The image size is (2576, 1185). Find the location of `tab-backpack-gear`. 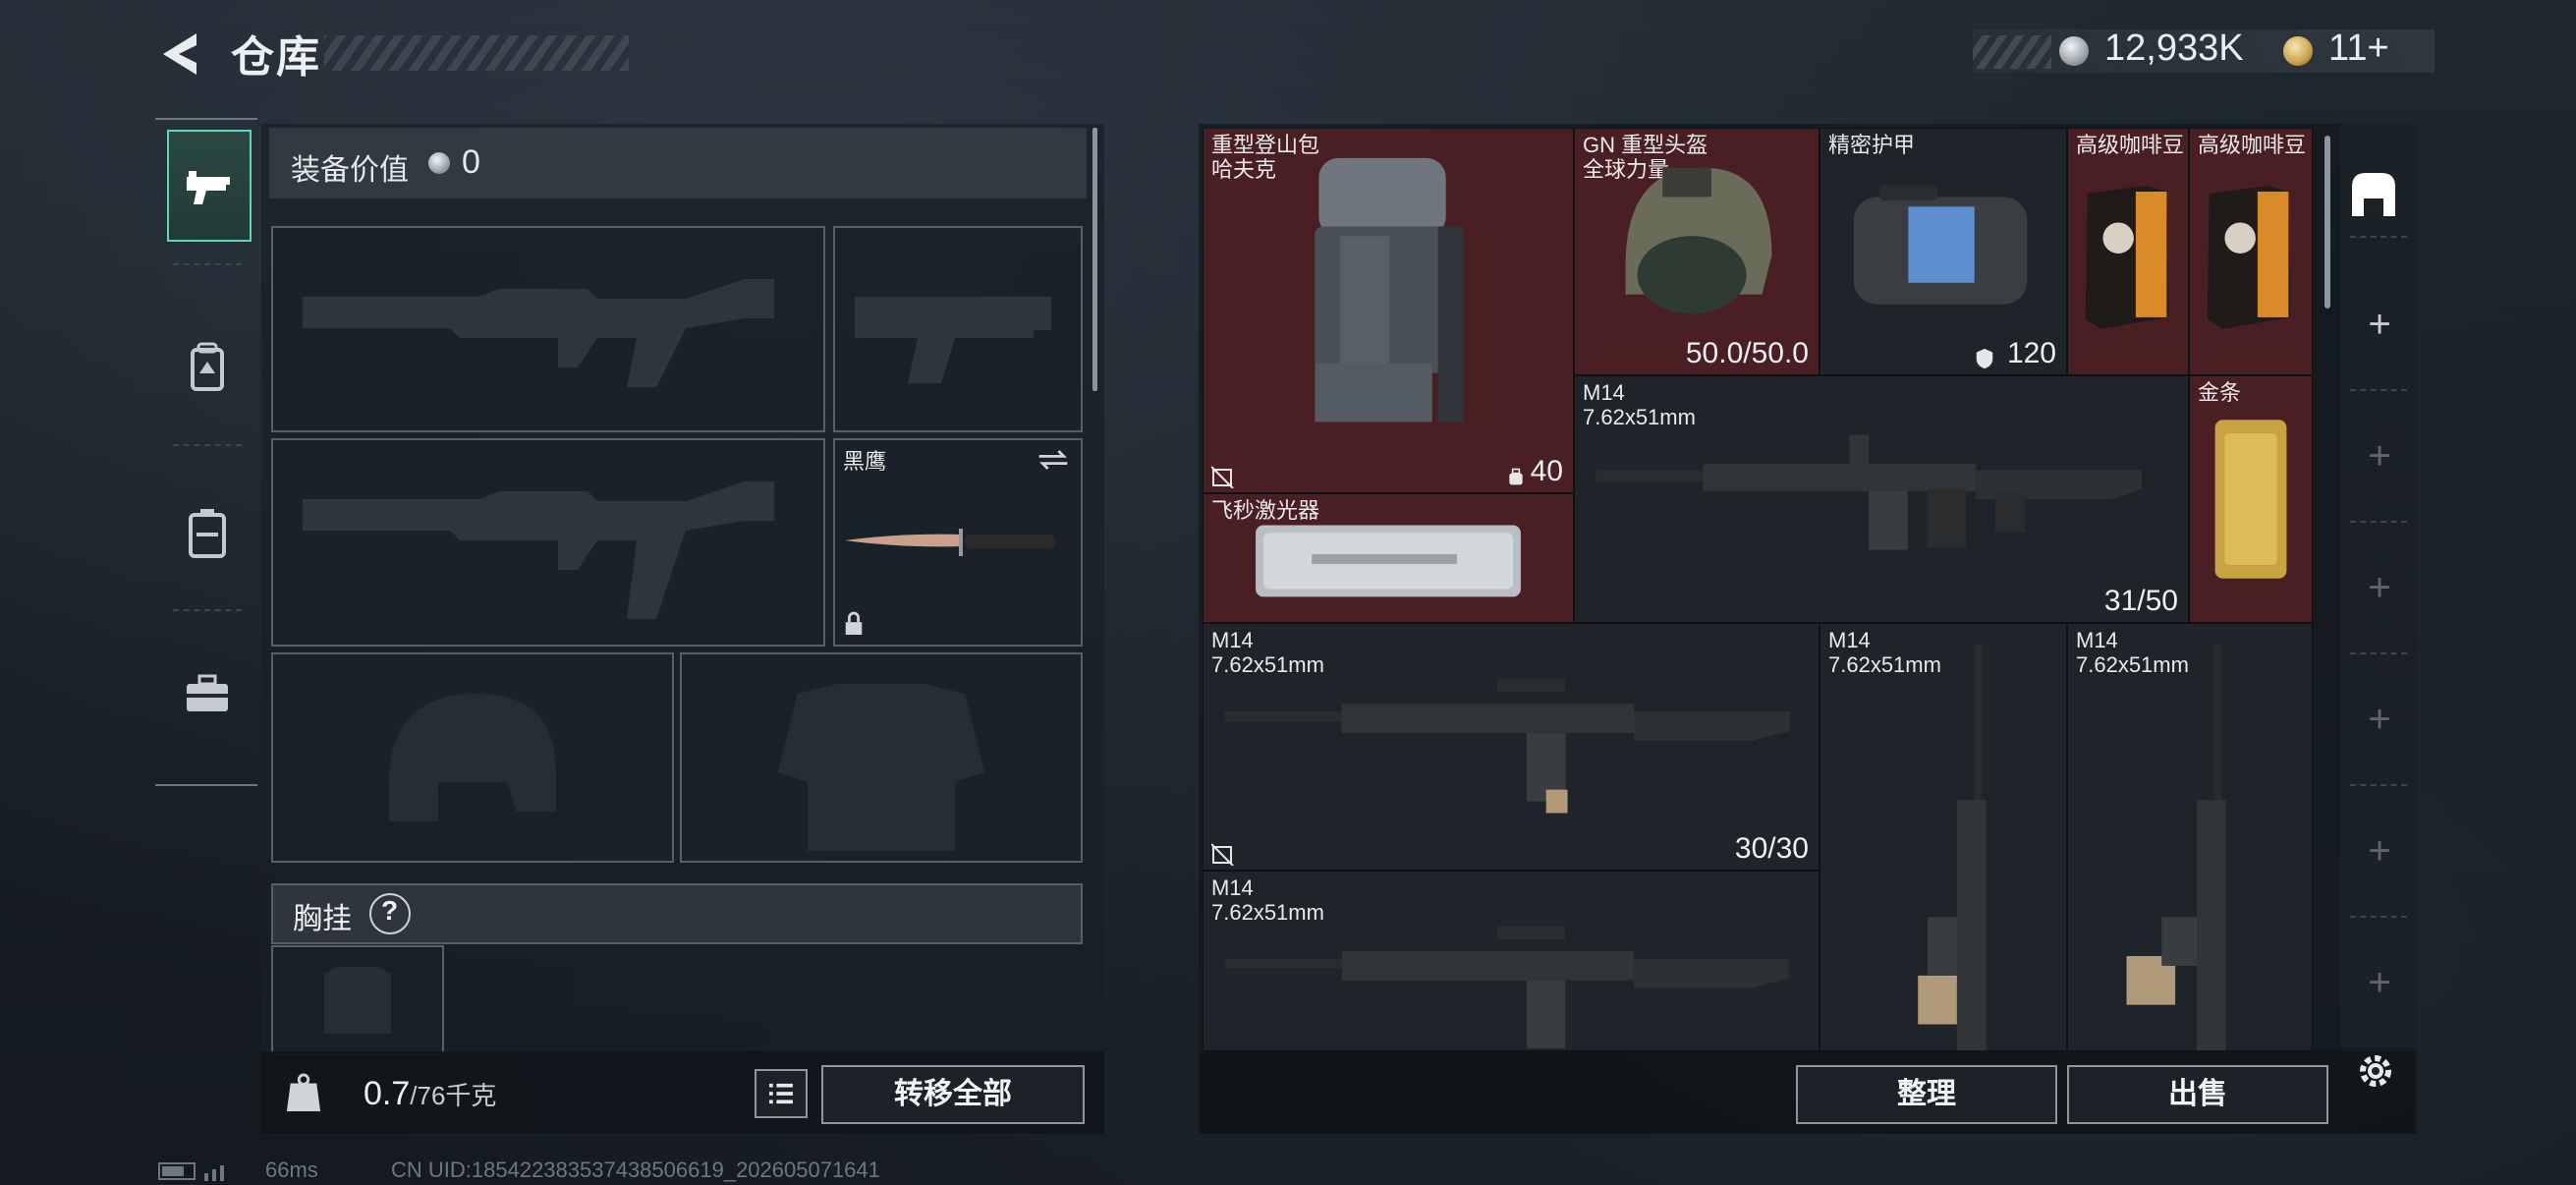

tab-backpack-gear is located at coordinates (207, 369).